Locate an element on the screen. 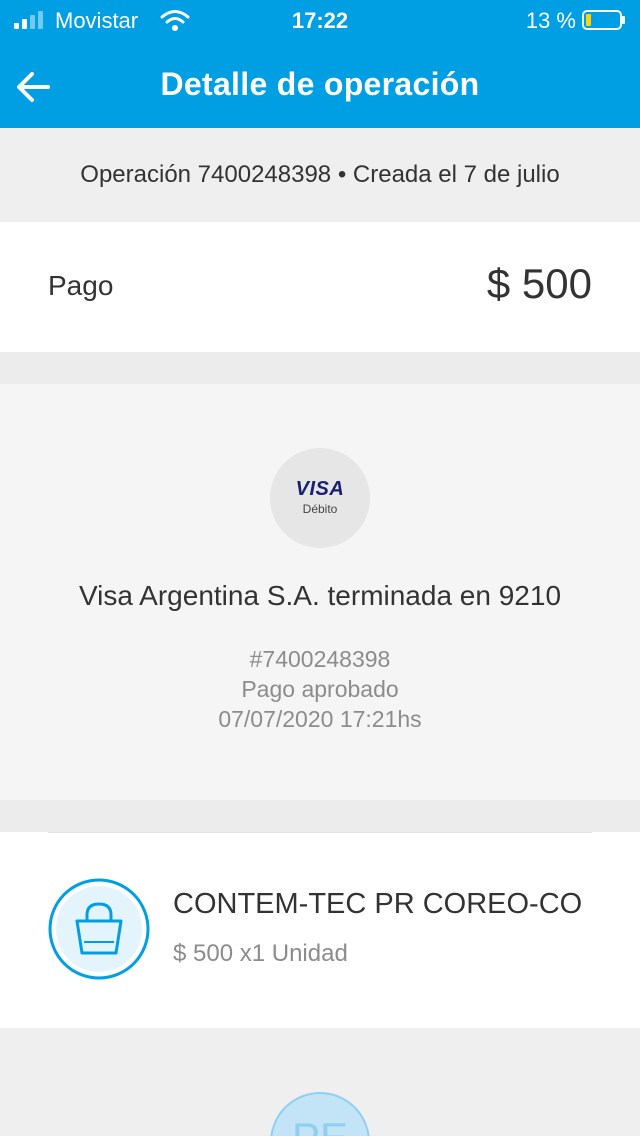 This screenshot has width=640, height=1136. visa-brand-sub: Débito is located at coordinates (320, 509).